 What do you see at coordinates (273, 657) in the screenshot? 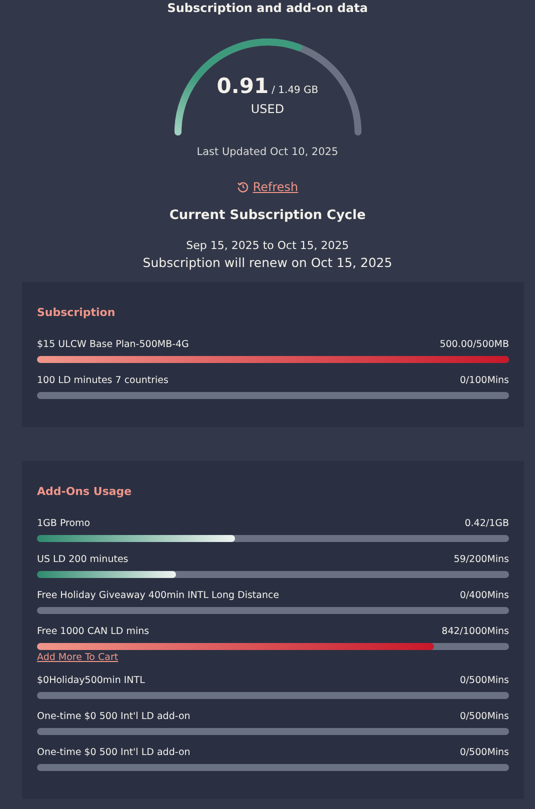
I see `add-to-cart-link: Add More To Cart` at bounding box center [273, 657].